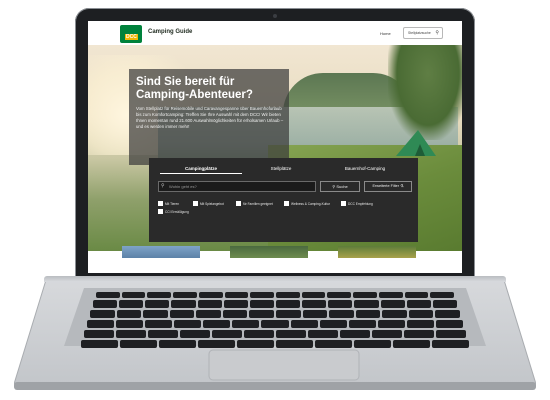 This screenshot has height=400, width=550. I want to click on filter-dcc-empfehlung: DCC Empfehlung, so click(357, 203).